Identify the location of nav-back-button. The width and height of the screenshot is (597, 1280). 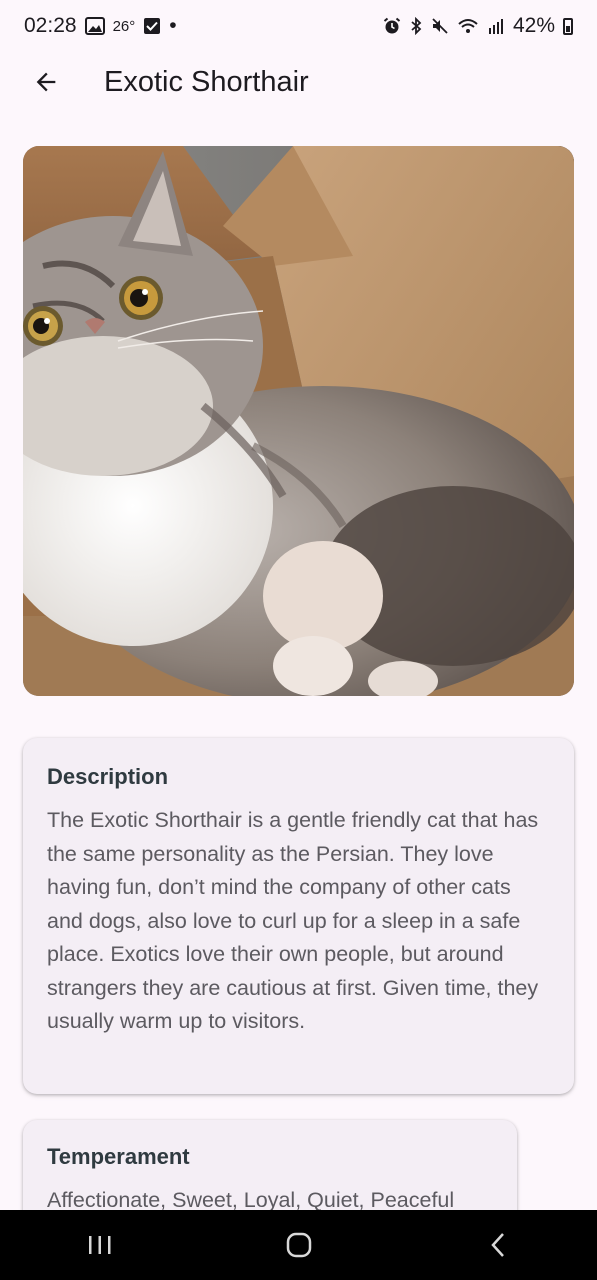
(498, 1245).